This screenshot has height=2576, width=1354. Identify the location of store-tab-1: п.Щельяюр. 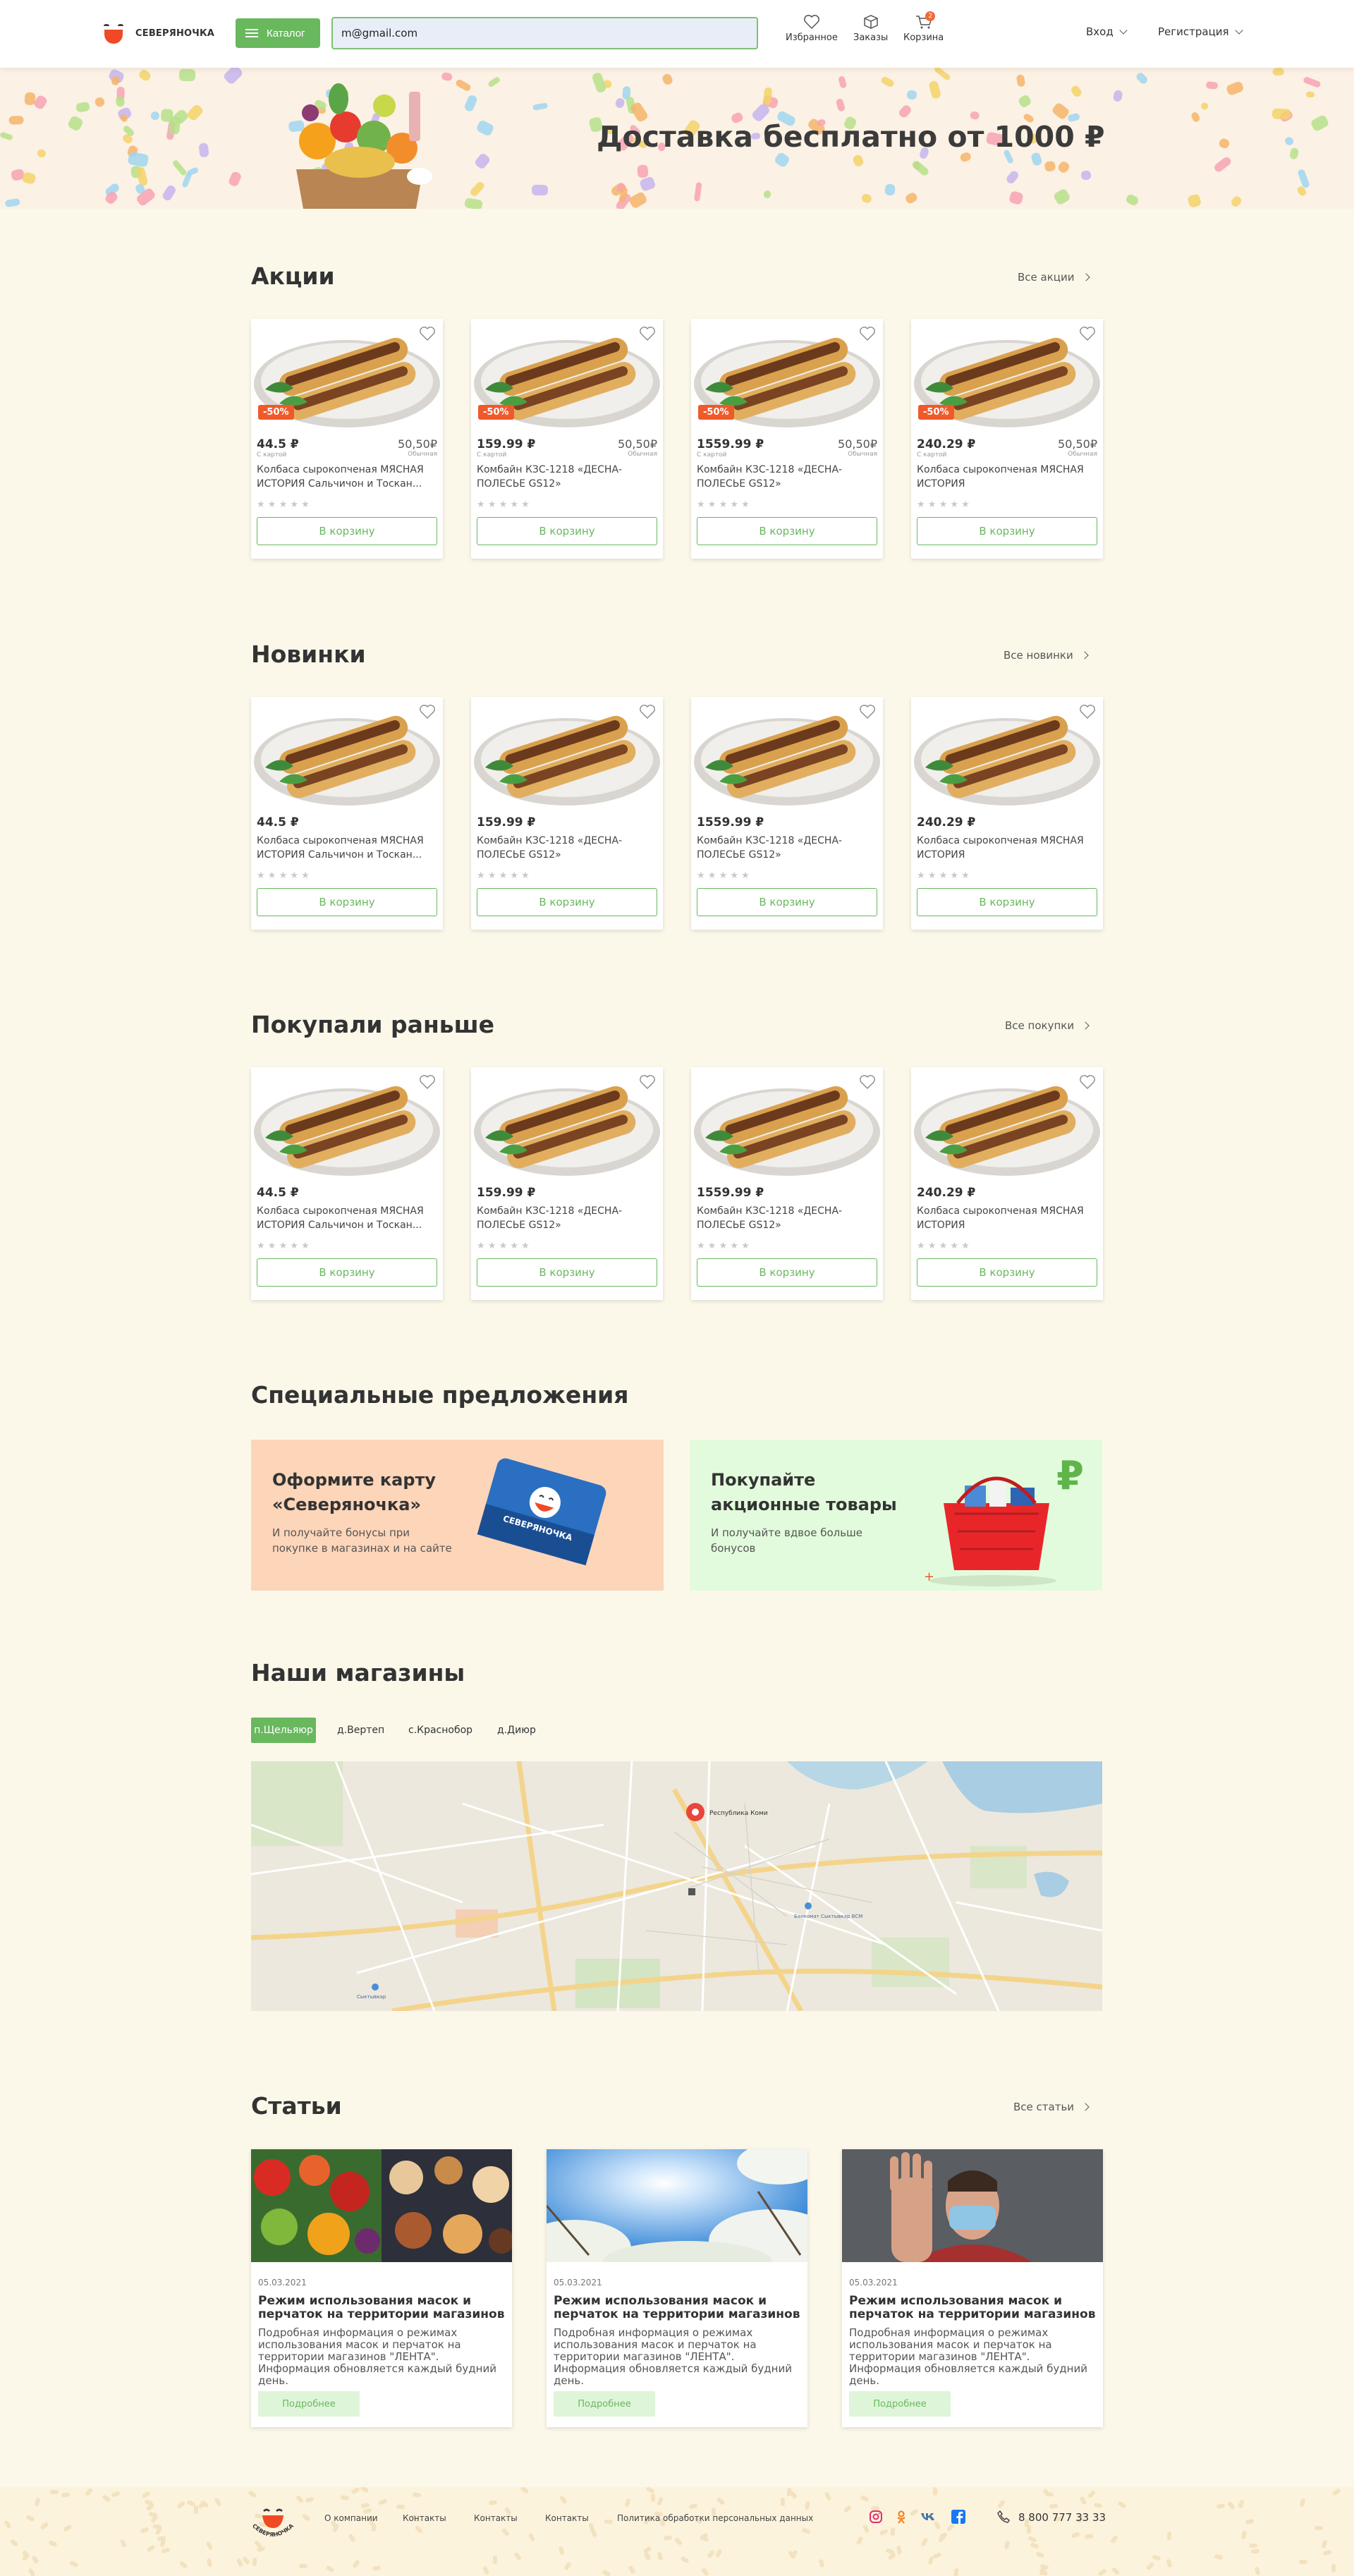
(283, 1730).